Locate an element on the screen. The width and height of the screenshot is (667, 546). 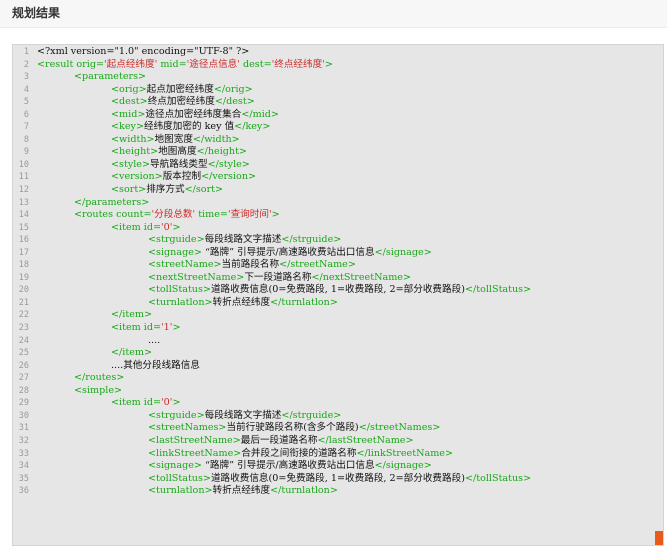
code-text: 道路收费信息(0=免费路段, 1=收费路段, 2=部分收费路段) is located at coordinates (337, 478).